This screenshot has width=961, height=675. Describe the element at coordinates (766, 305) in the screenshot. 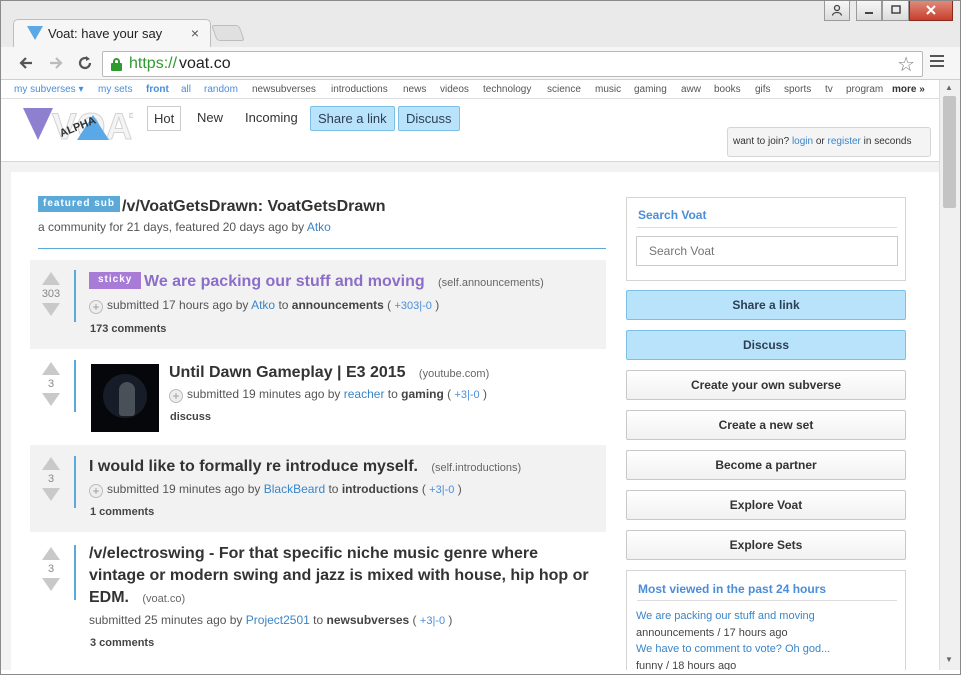

I see `share-link-button: Share a link` at that location.